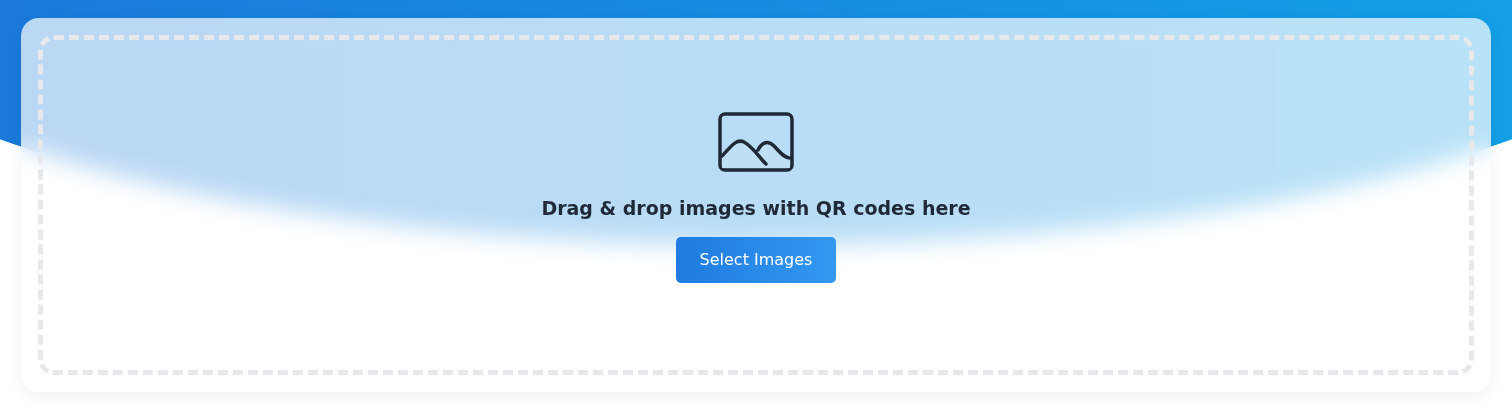  I want to click on drop-prompt: Drag & drop images with QR codes here, so click(756, 208).